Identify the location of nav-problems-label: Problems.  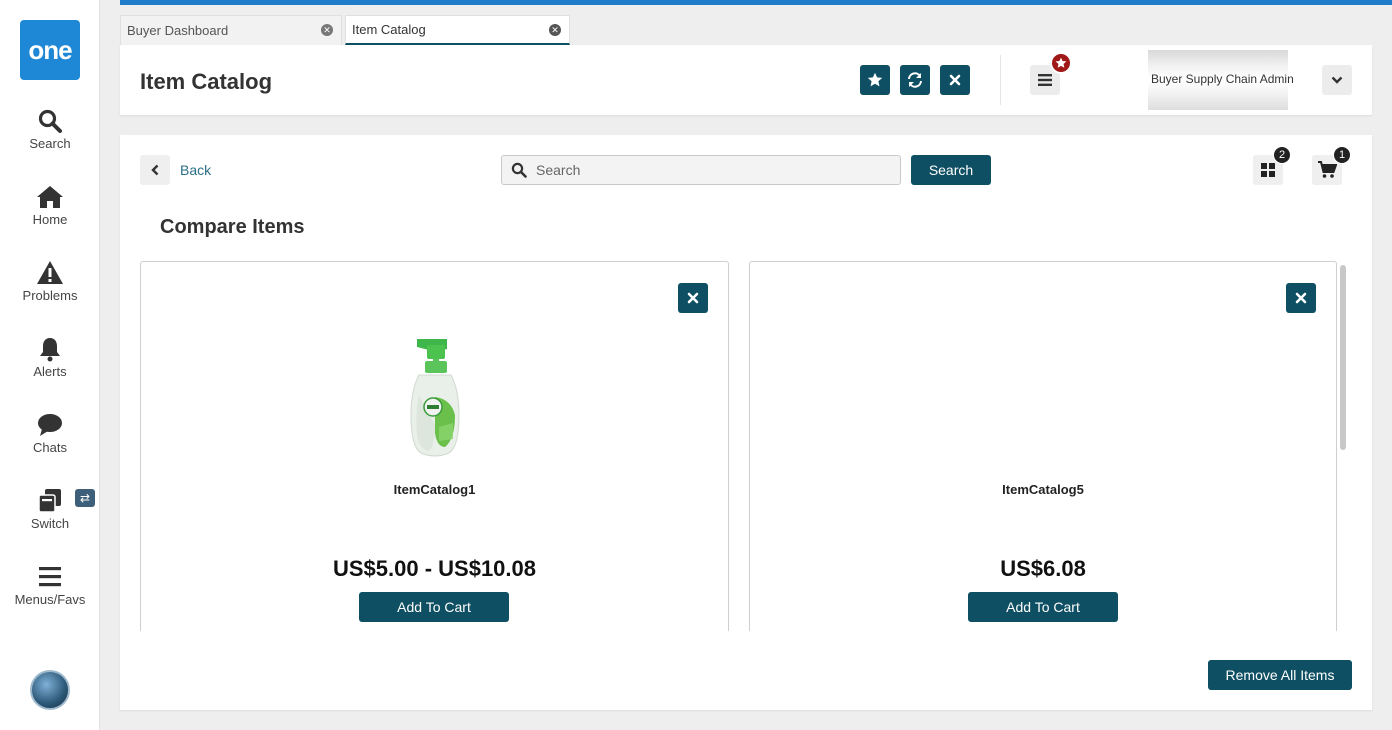
(50, 295).